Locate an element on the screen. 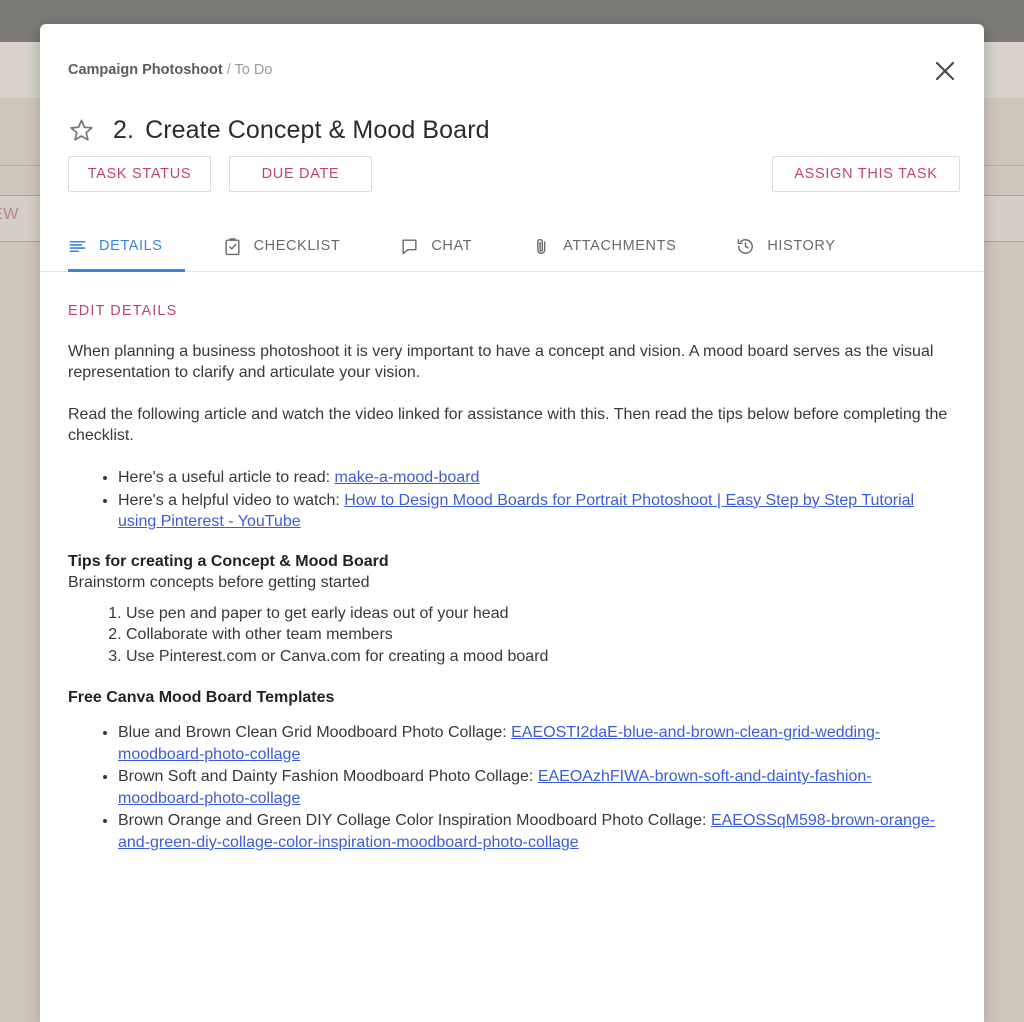 Image resolution: width=1024 pixels, height=1022 pixels. templates-heading: Free Canva Mood Board Templates is located at coordinates (201, 697).